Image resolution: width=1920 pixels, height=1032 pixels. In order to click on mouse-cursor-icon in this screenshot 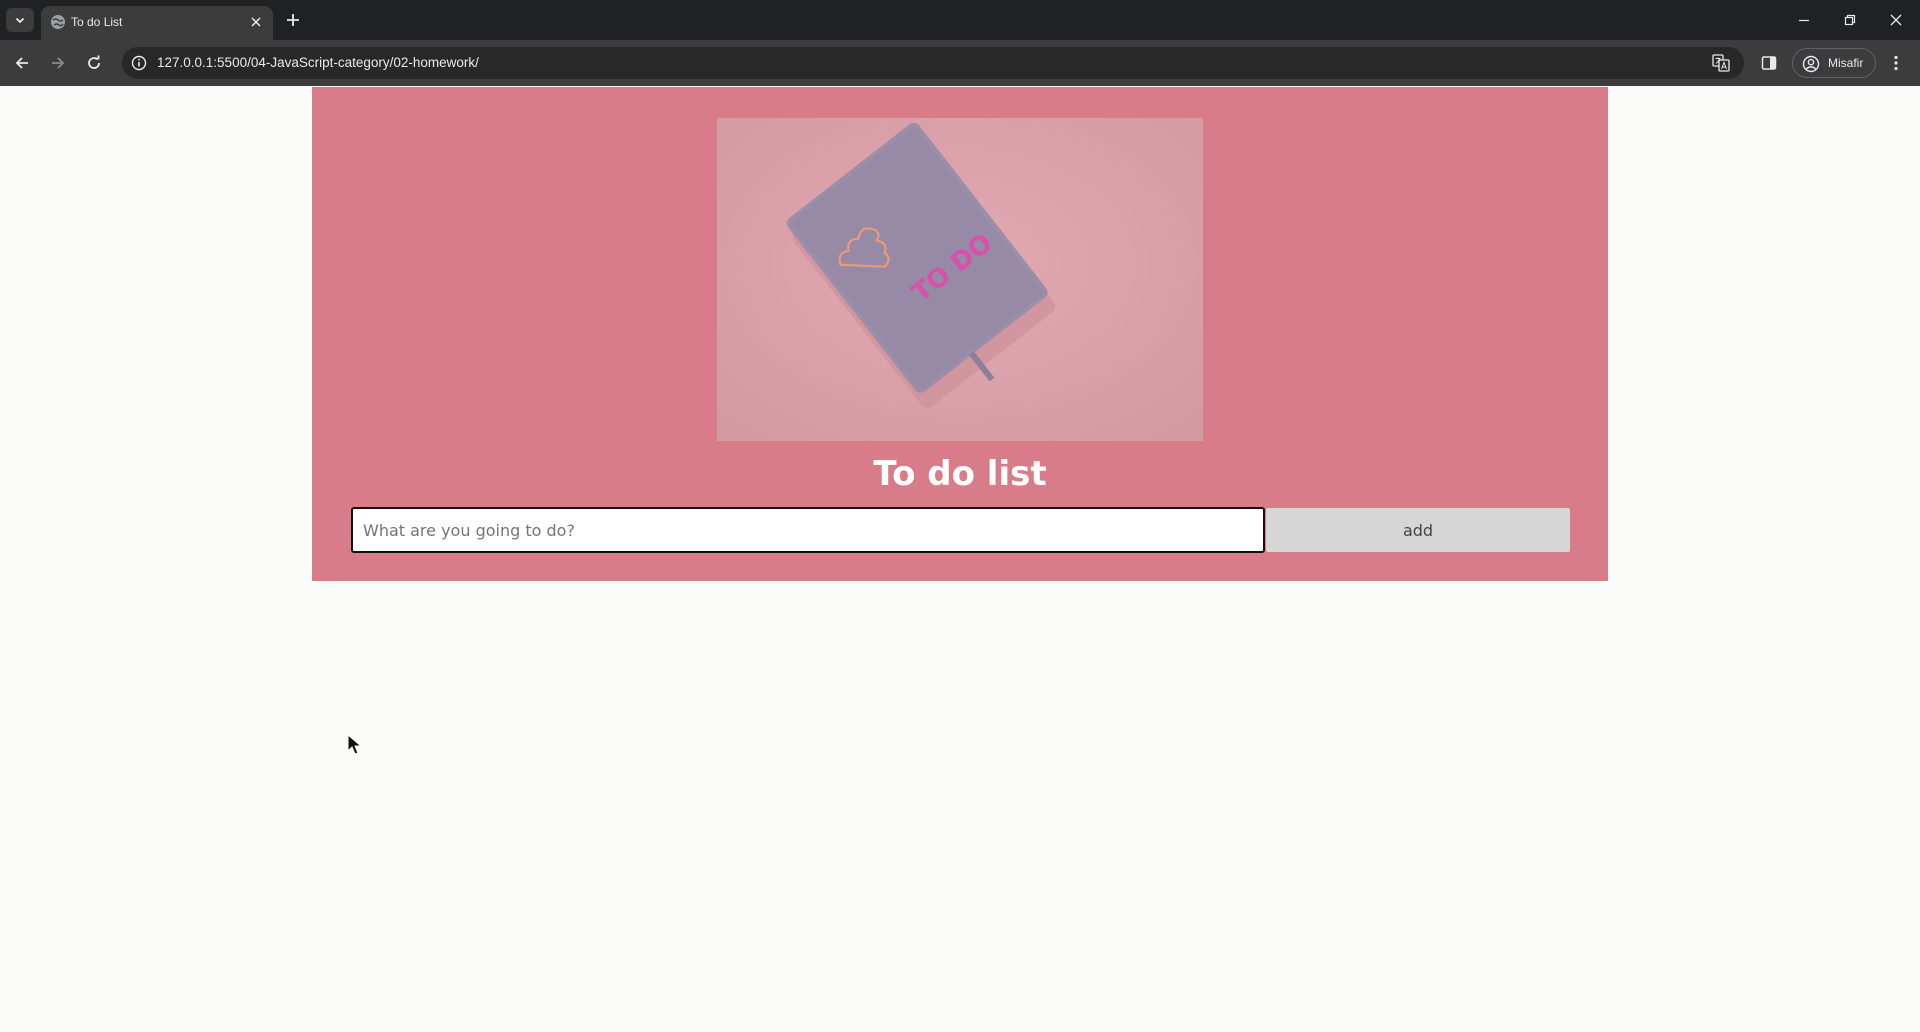, I will do `click(355, 744)`.